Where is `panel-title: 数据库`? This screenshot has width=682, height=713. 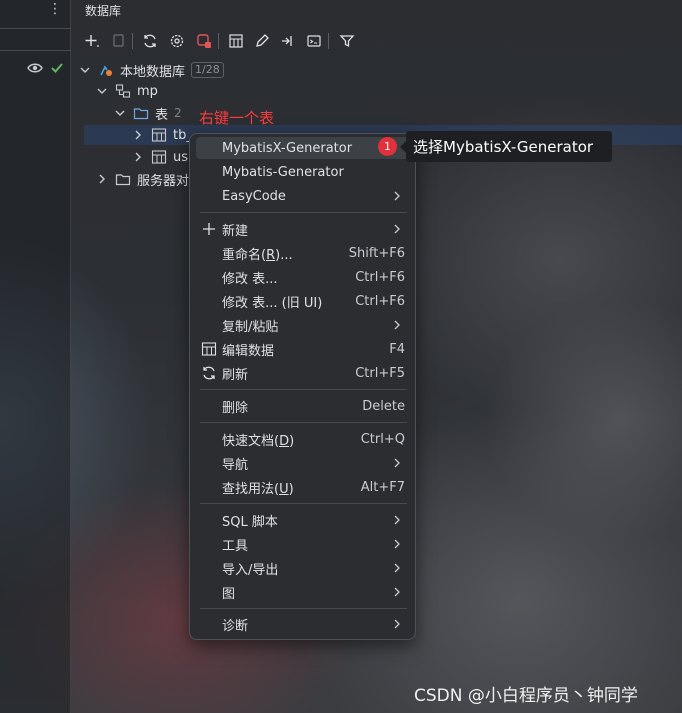
panel-title: 数据库 is located at coordinates (103, 11).